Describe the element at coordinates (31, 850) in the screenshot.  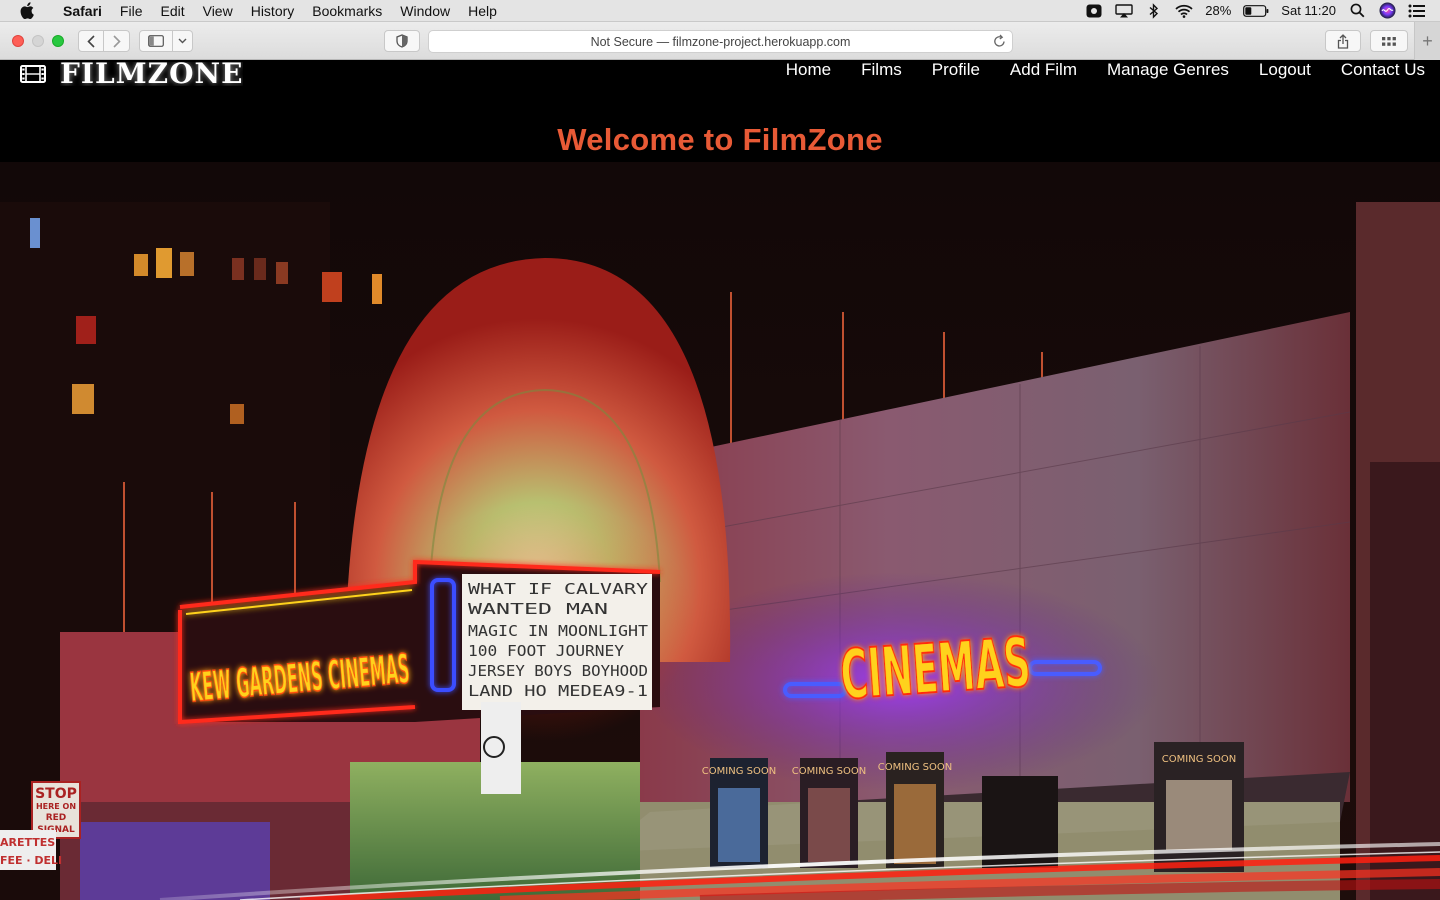
I see `deli-sign: ARETTES FEE · DELI` at that location.